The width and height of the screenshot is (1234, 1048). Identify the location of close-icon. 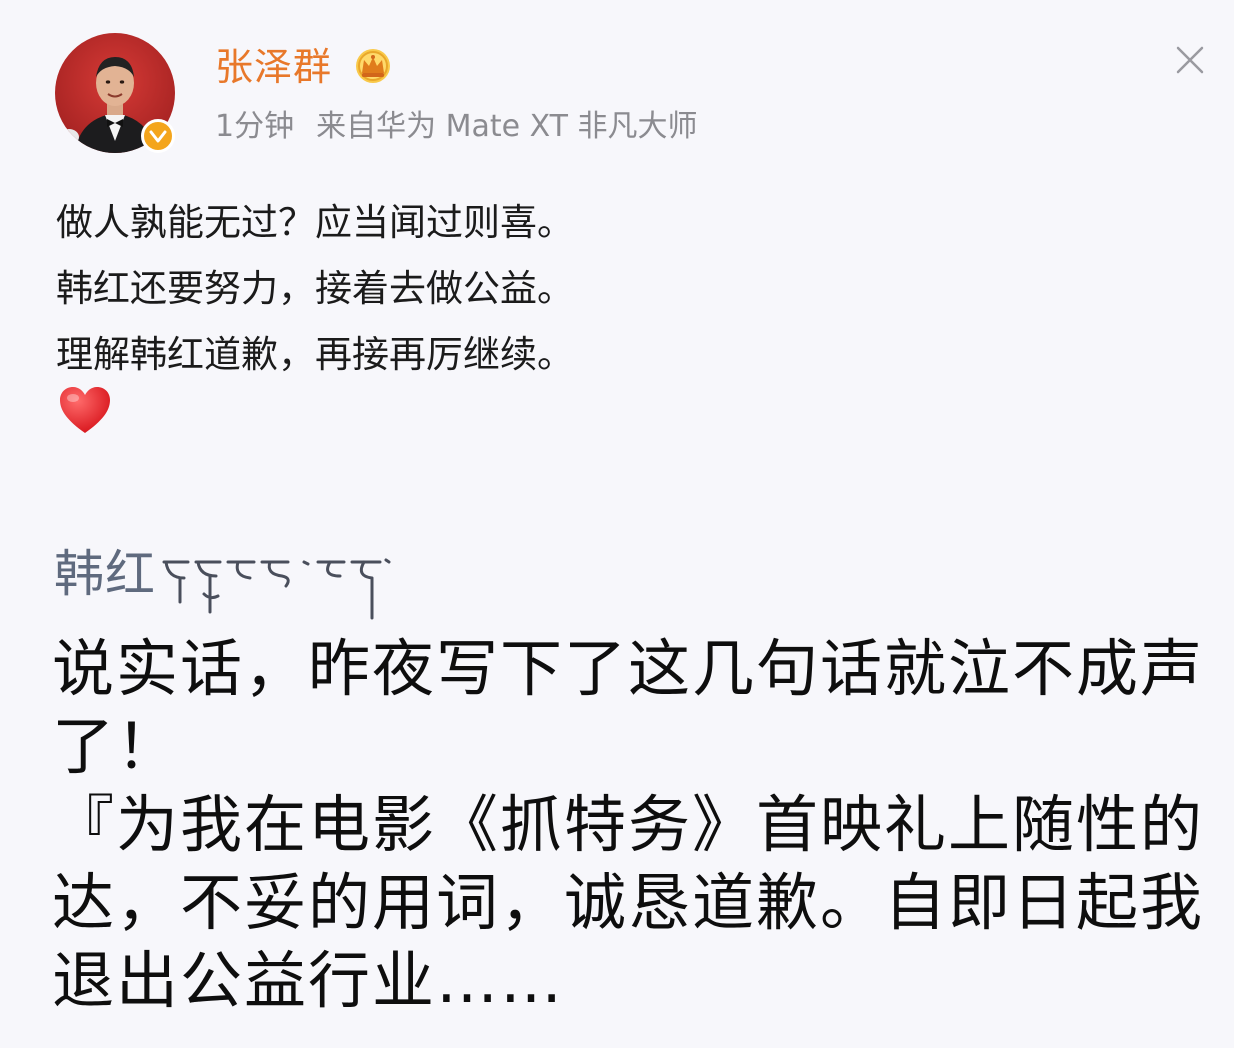
(1190, 60).